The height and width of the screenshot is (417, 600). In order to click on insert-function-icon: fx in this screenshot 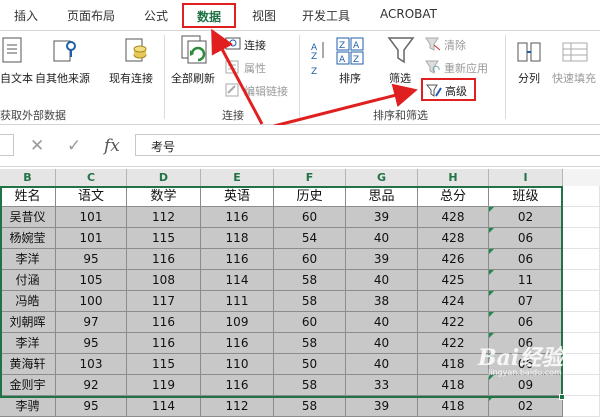, I will do `click(112, 146)`.